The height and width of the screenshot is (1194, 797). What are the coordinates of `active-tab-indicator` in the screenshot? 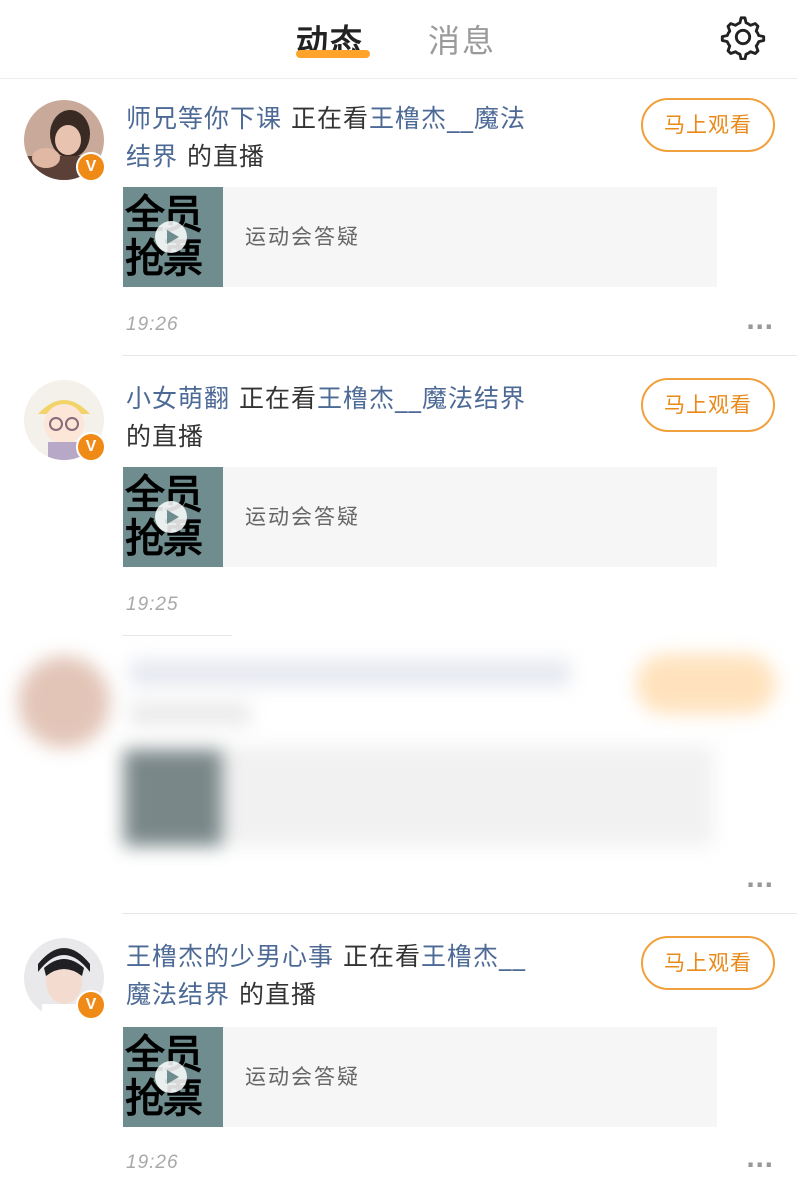 It's located at (333, 54).